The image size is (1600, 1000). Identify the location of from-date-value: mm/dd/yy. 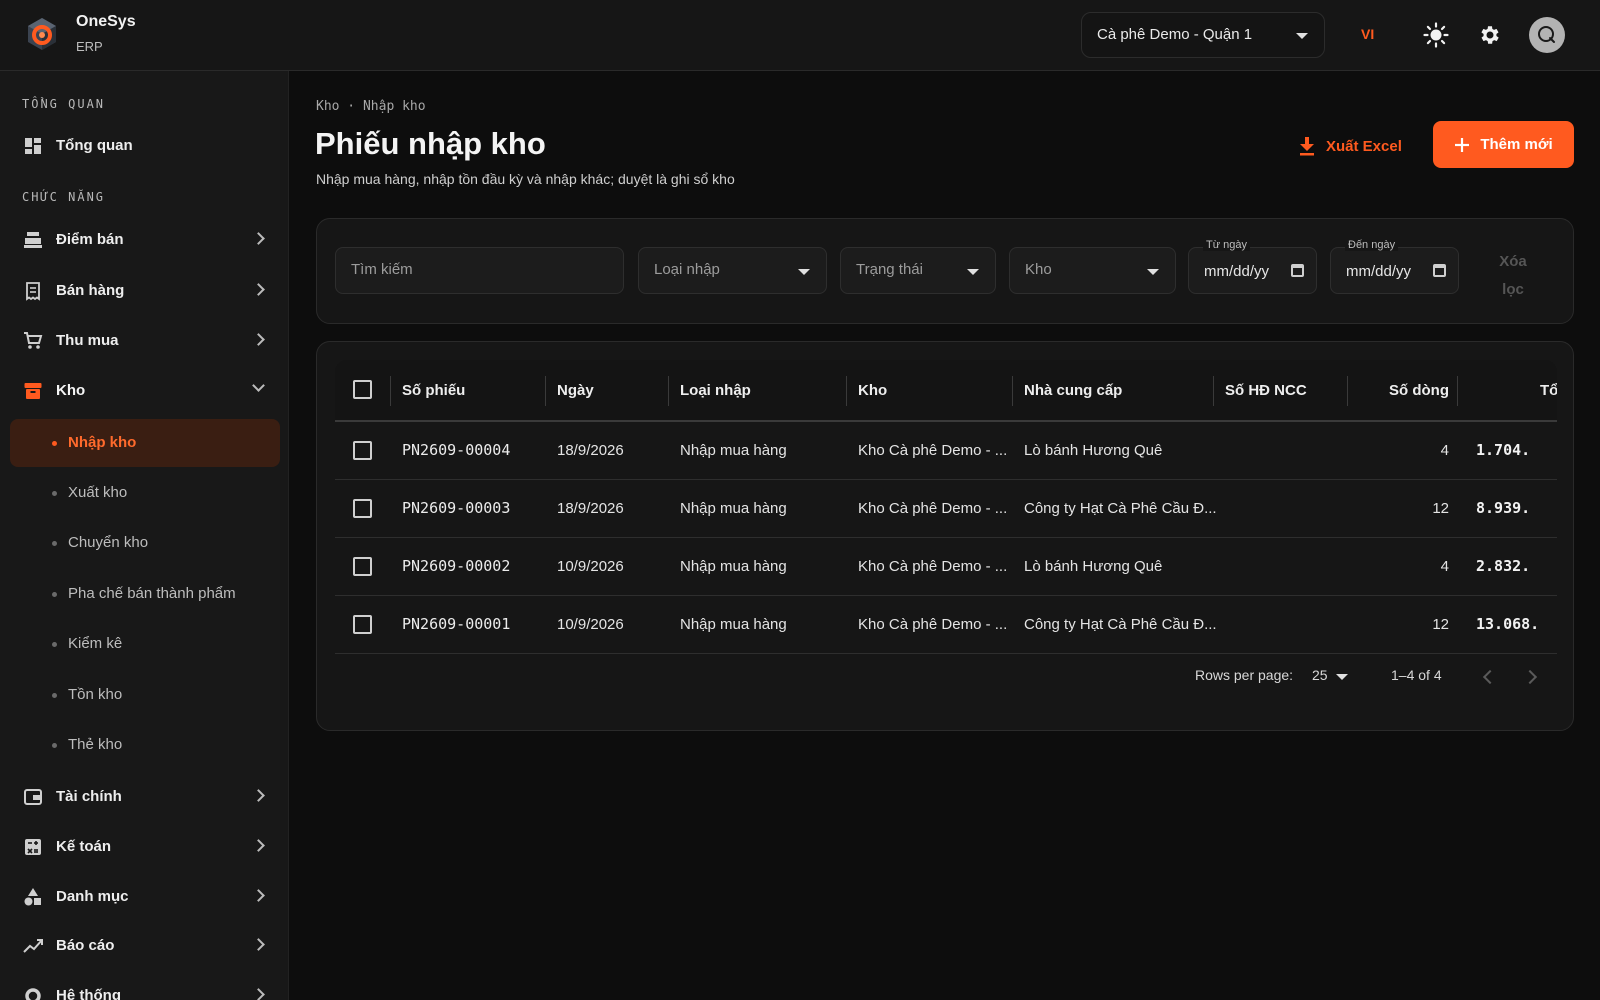
(1237, 271).